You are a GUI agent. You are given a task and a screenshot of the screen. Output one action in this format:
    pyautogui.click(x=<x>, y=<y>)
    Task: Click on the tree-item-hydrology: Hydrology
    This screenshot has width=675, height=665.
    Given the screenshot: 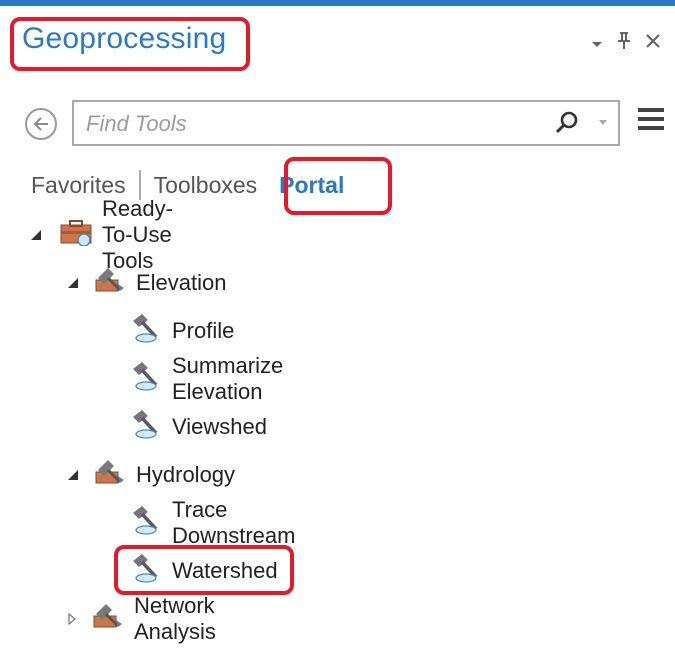 What is the action you would take?
    pyautogui.click(x=150, y=475)
    